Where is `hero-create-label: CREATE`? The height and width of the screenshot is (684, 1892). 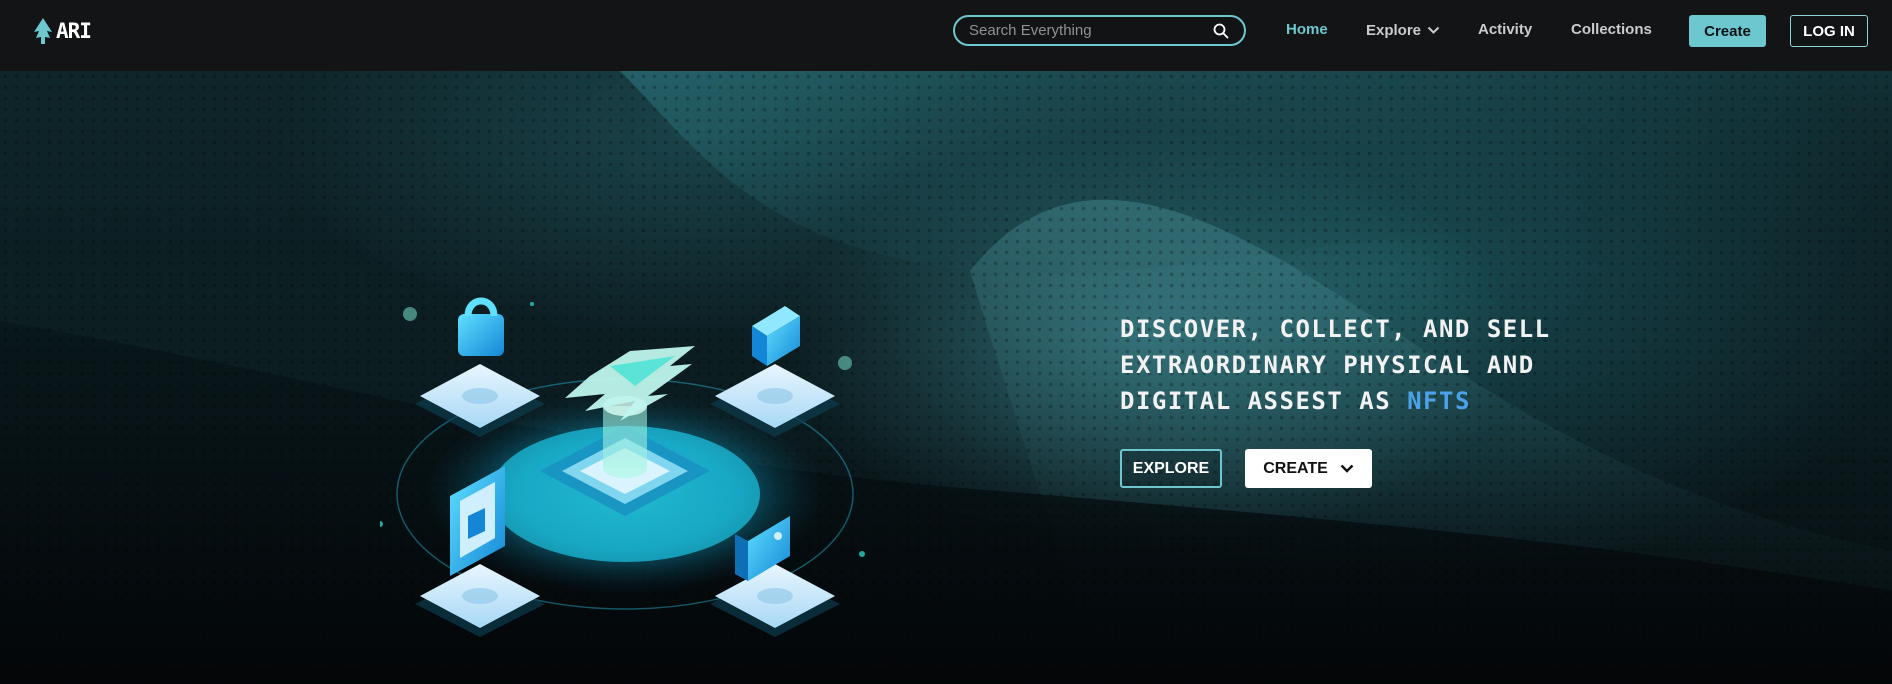 hero-create-label: CREATE is located at coordinates (1295, 468).